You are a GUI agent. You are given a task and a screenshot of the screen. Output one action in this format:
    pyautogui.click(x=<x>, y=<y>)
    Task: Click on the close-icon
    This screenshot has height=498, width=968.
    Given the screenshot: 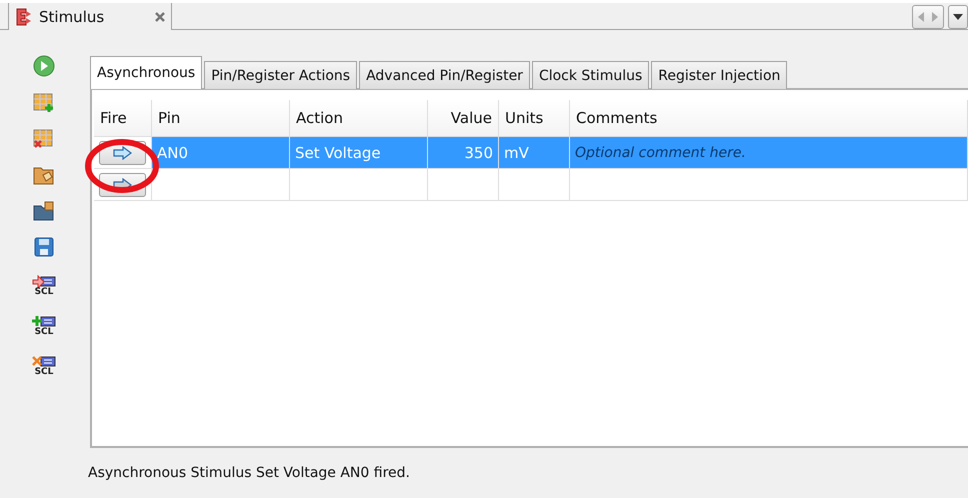 What is the action you would take?
    pyautogui.click(x=160, y=17)
    